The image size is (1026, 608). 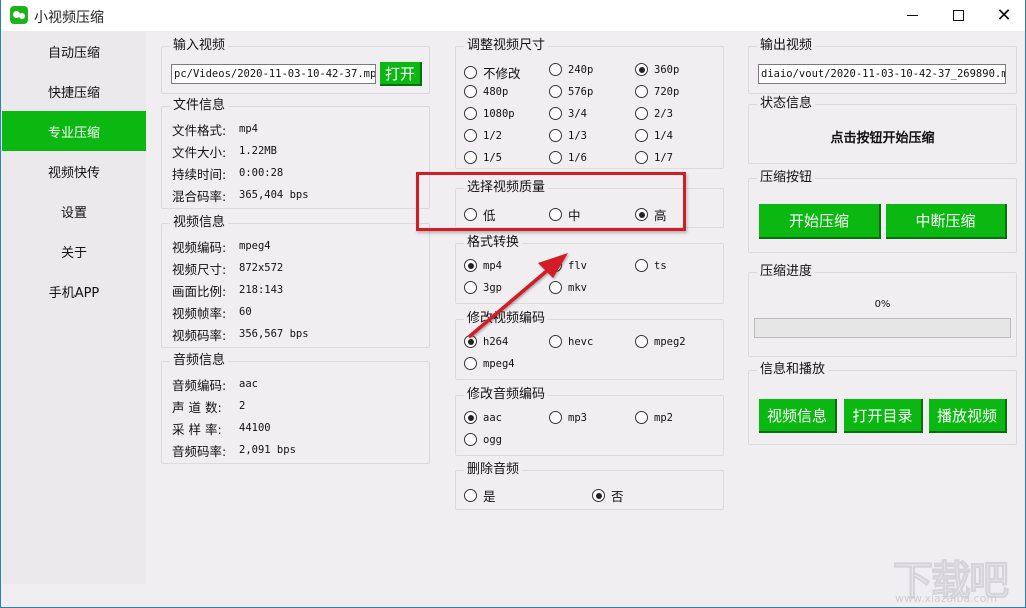 What do you see at coordinates (248, 384) in the screenshot?
I see `info-value: aac` at bounding box center [248, 384].